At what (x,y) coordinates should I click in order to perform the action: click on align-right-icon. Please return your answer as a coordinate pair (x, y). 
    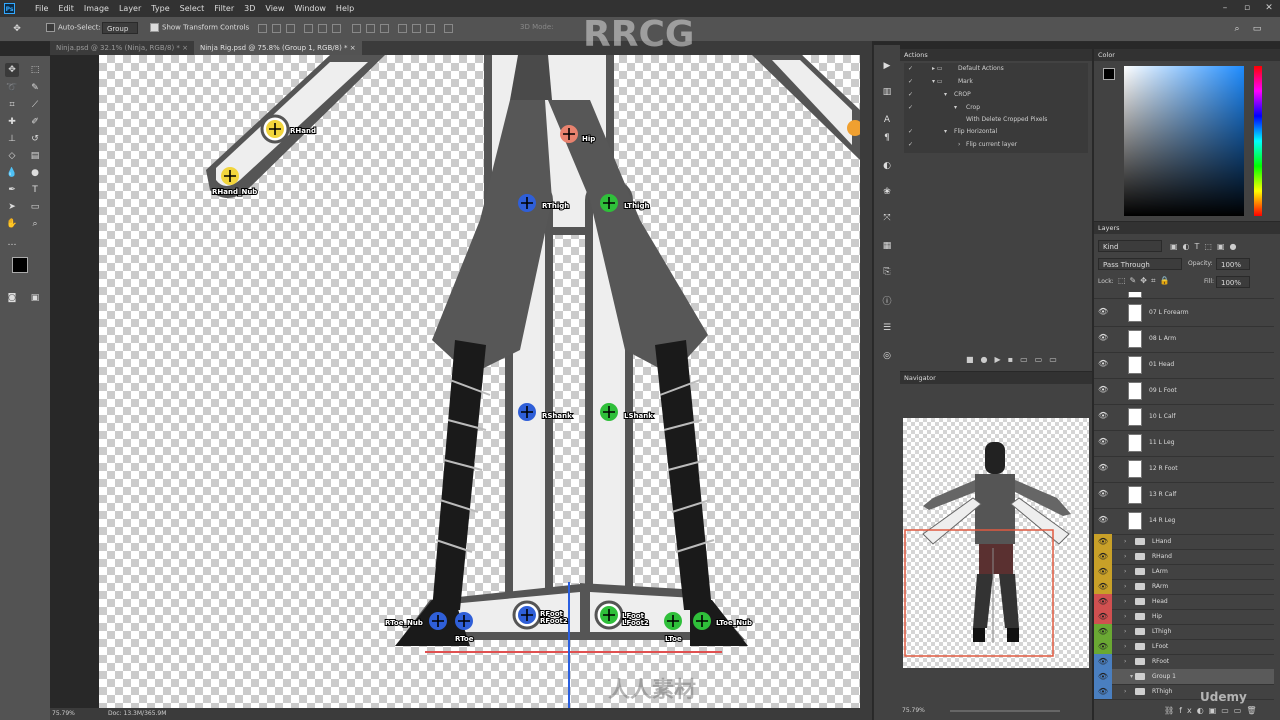
    Looking at the image, I should click on (336, 28).